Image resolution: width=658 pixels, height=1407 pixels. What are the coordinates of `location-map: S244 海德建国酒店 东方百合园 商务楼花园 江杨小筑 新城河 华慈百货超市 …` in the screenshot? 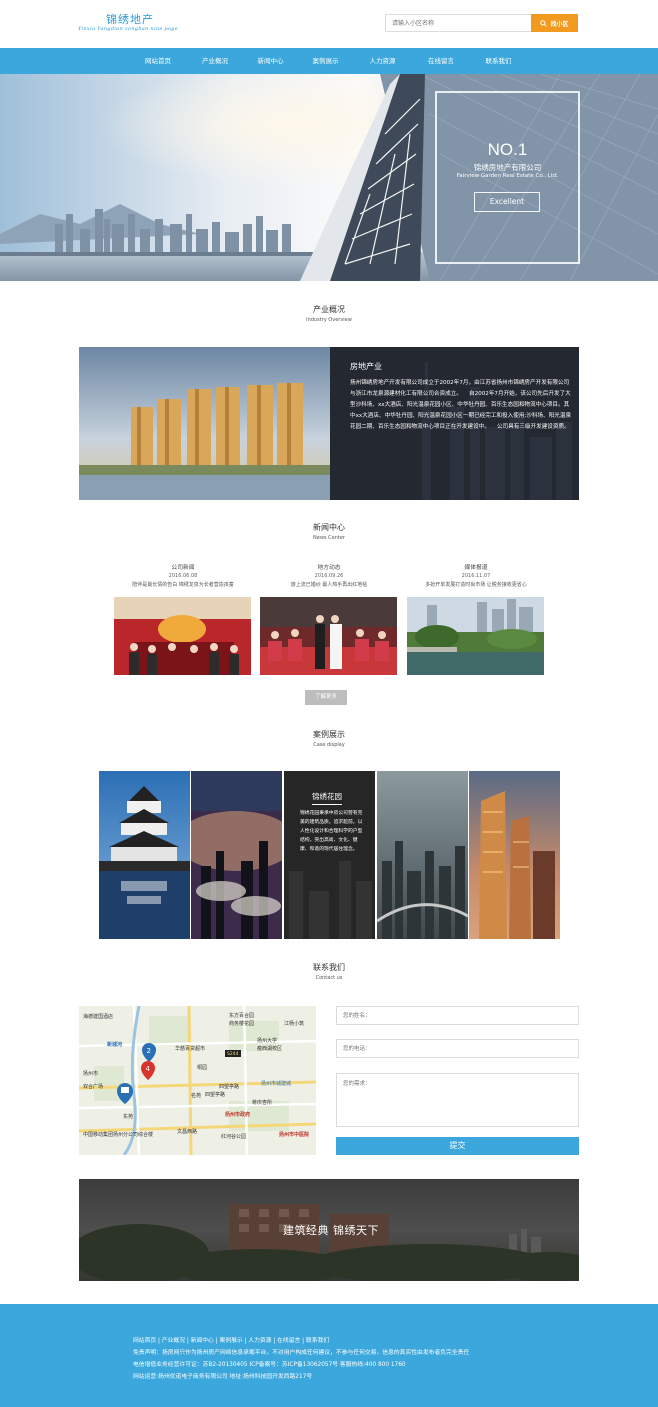 It's located at (197, 1080).